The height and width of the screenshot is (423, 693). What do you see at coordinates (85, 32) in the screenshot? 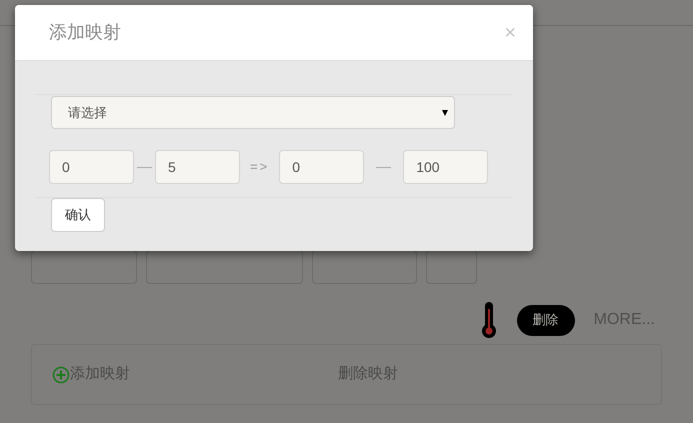
I see `dialog-title: 添加映射` at bounding box center [85, 32].